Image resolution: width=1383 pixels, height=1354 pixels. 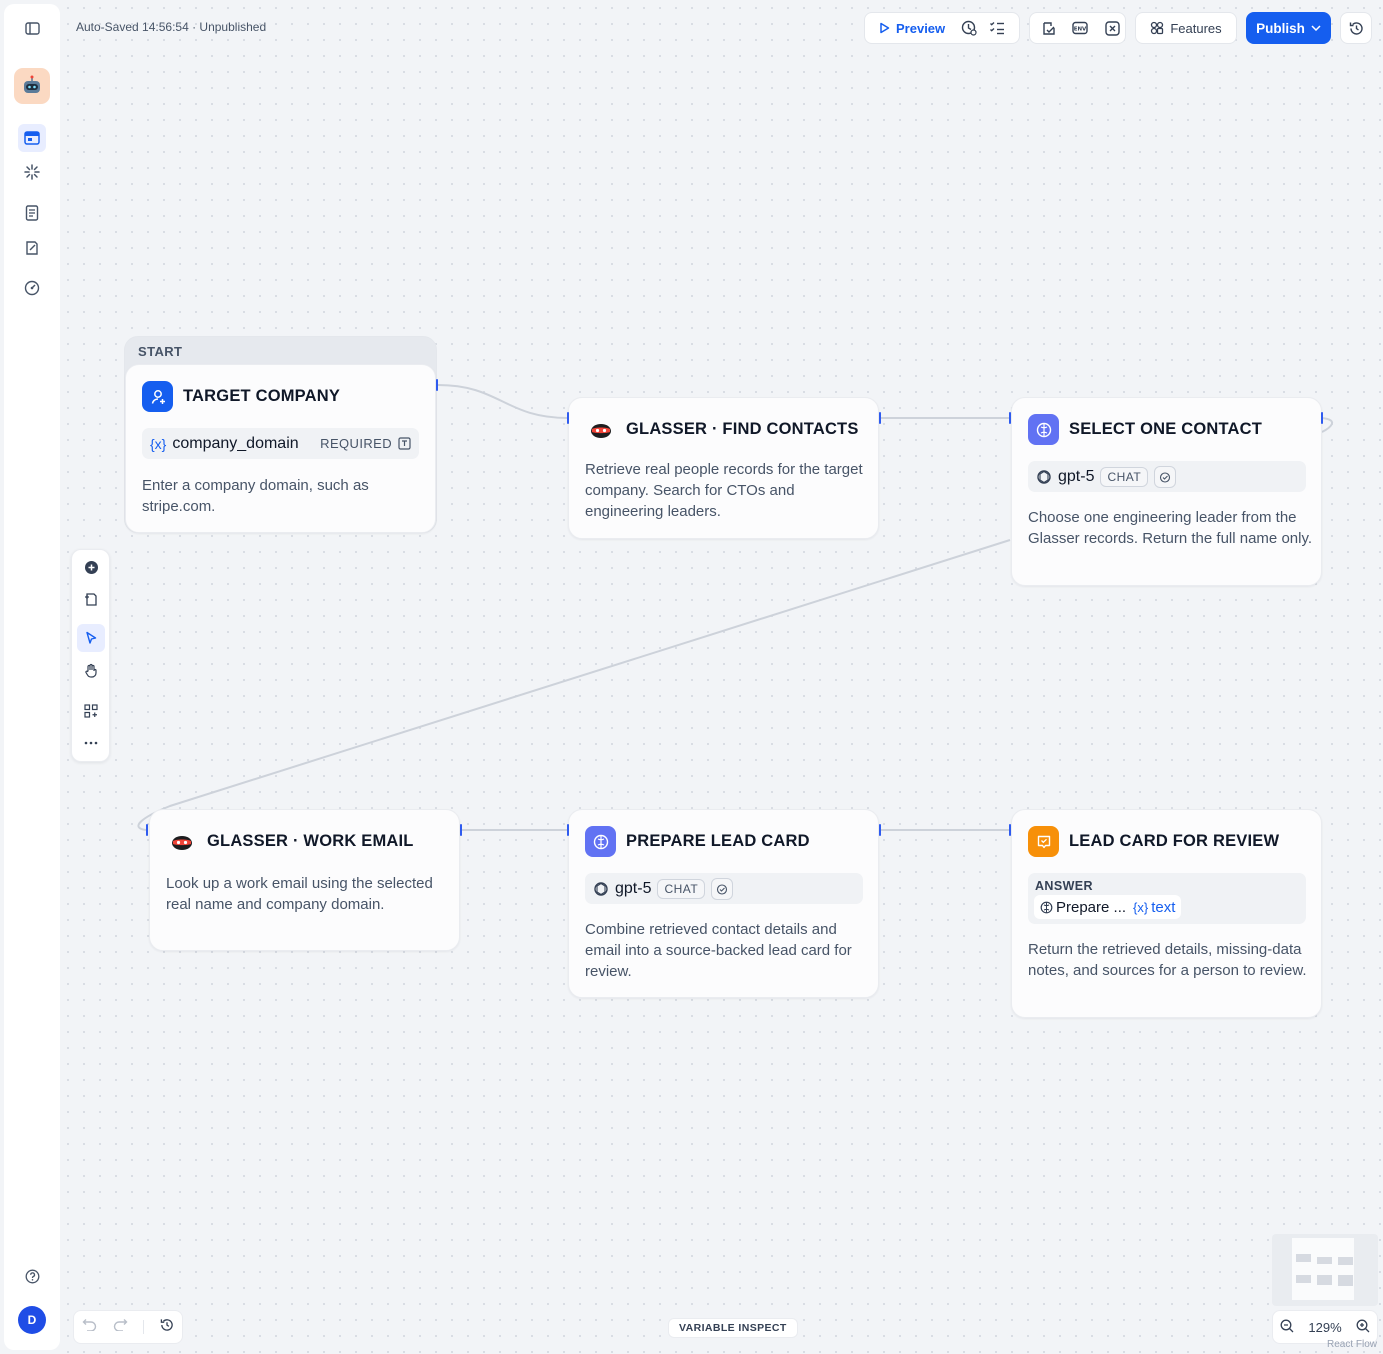 I want to click on conversation-variables-icon, so click(x=1112, y=28).